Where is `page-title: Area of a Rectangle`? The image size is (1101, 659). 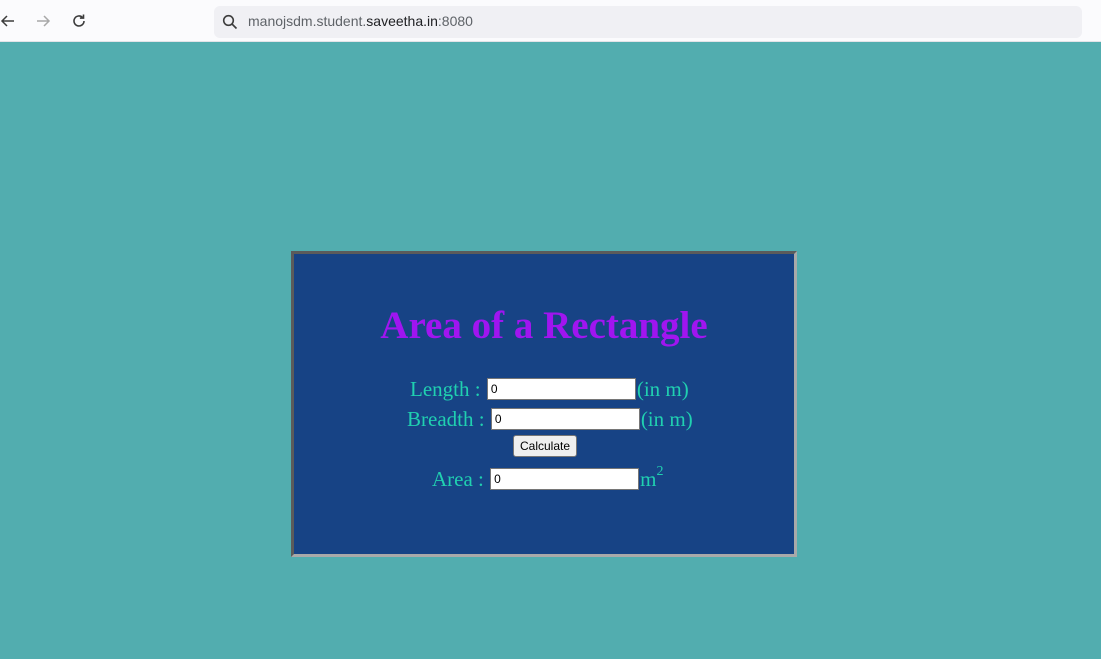 page-title: Area of a Rectangle is located at coordinates (544, 325).